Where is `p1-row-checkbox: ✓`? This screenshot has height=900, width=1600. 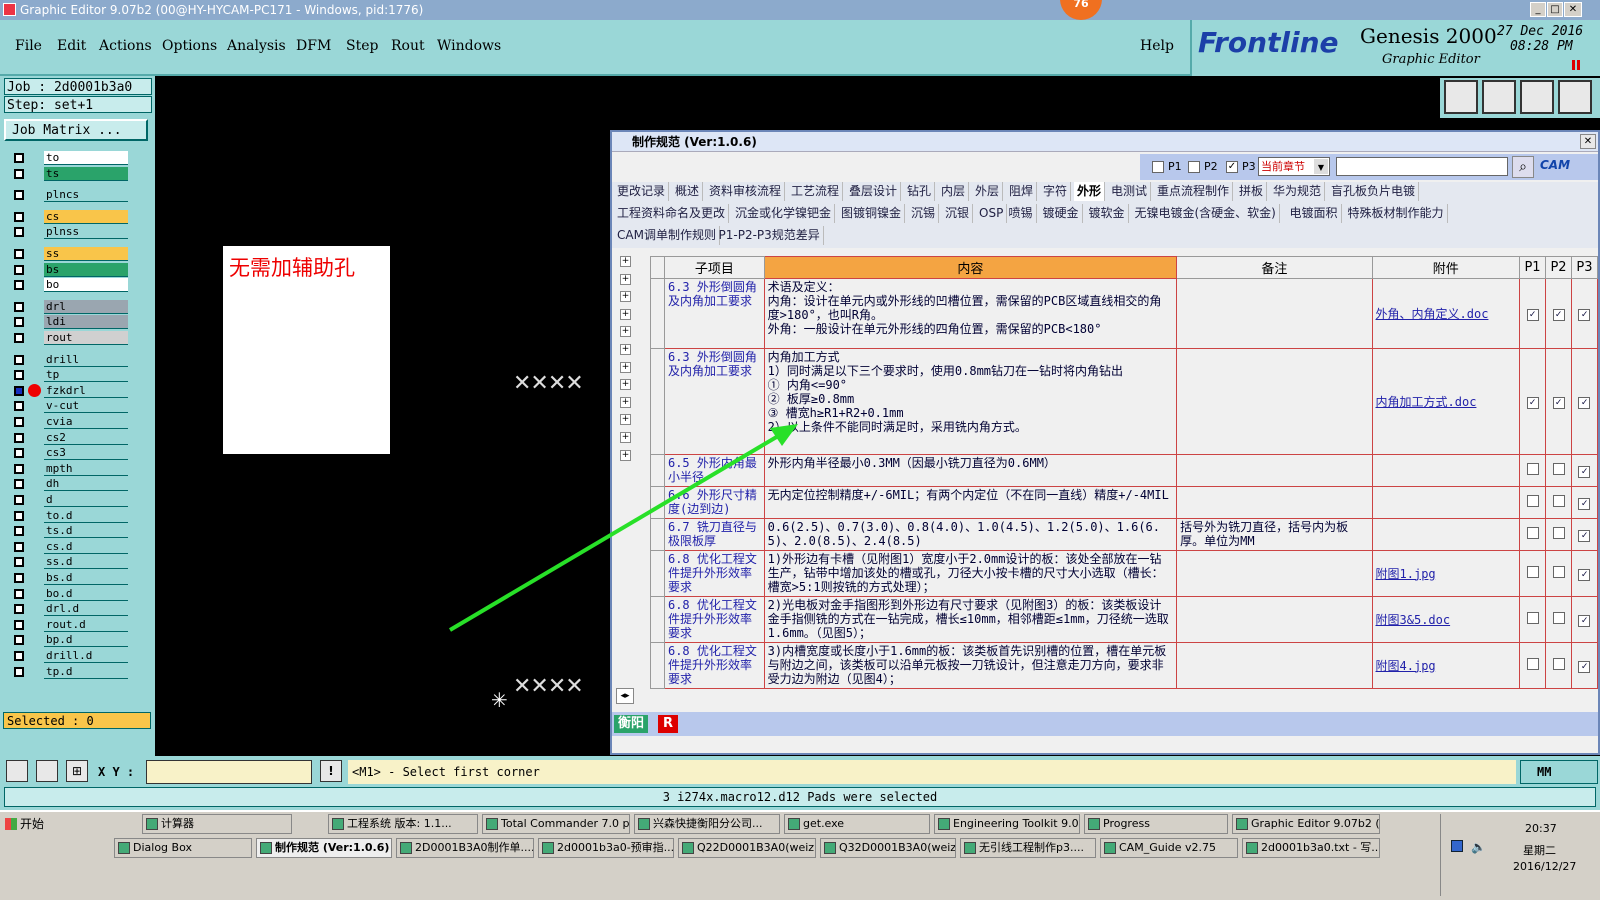
p1-row-checkbox: ✓ is located at coordinates (1532, 315).